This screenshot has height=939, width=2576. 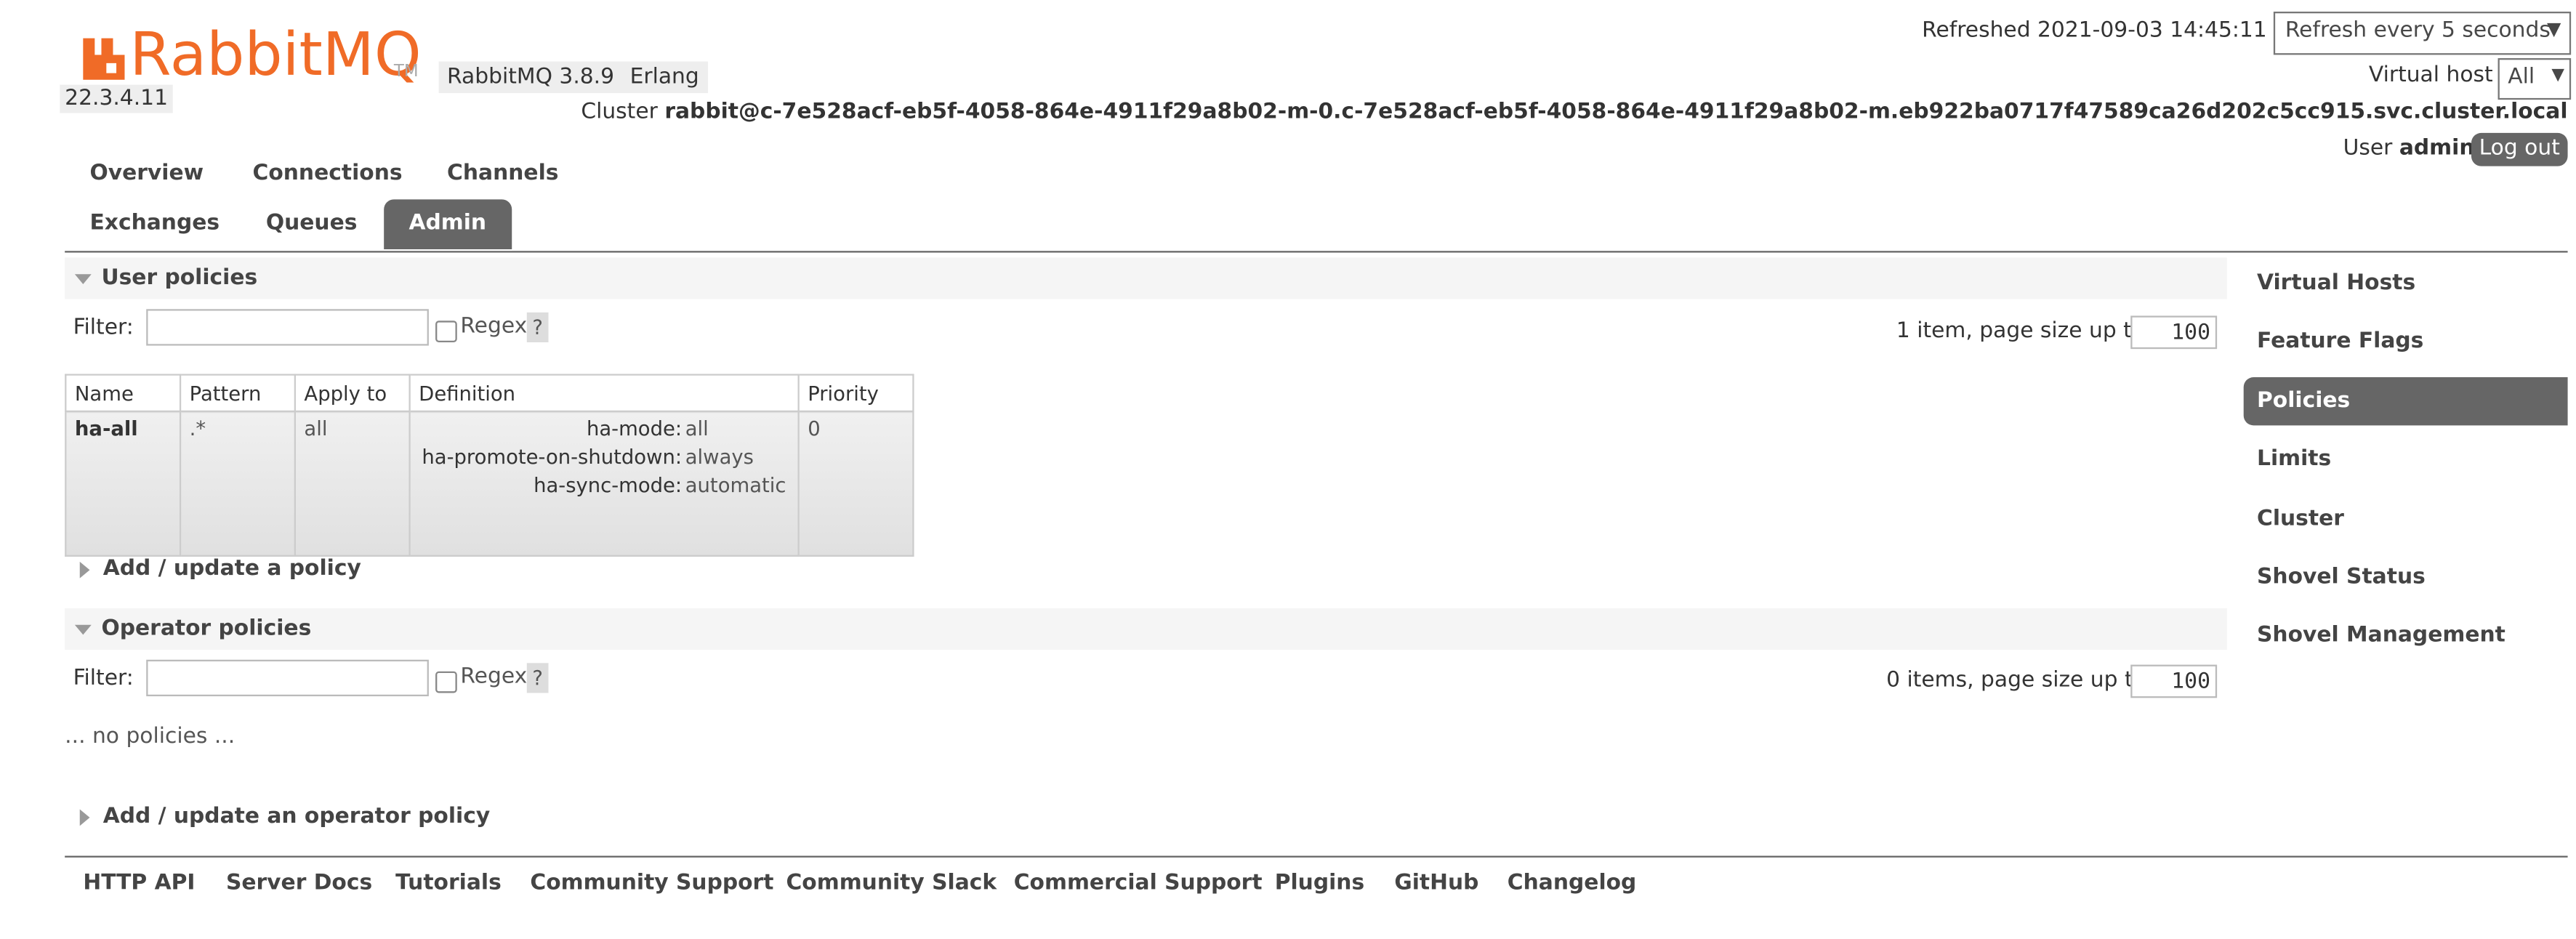 I want to click on column-header-priority: Priority, so click(x=855, y=393).